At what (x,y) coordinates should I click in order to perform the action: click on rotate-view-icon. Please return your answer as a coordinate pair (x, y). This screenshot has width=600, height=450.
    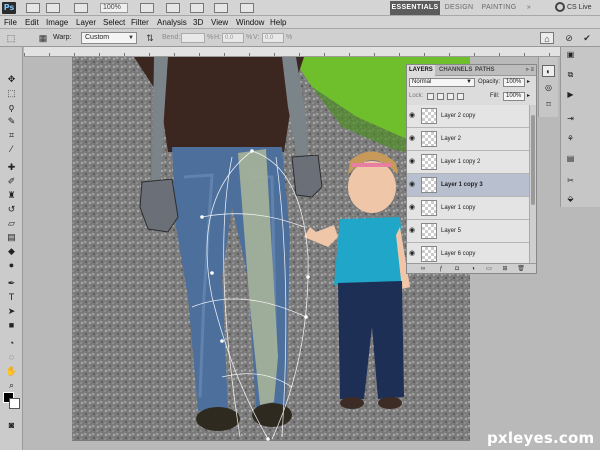
    Looking at the image, I should click on (197, 8).